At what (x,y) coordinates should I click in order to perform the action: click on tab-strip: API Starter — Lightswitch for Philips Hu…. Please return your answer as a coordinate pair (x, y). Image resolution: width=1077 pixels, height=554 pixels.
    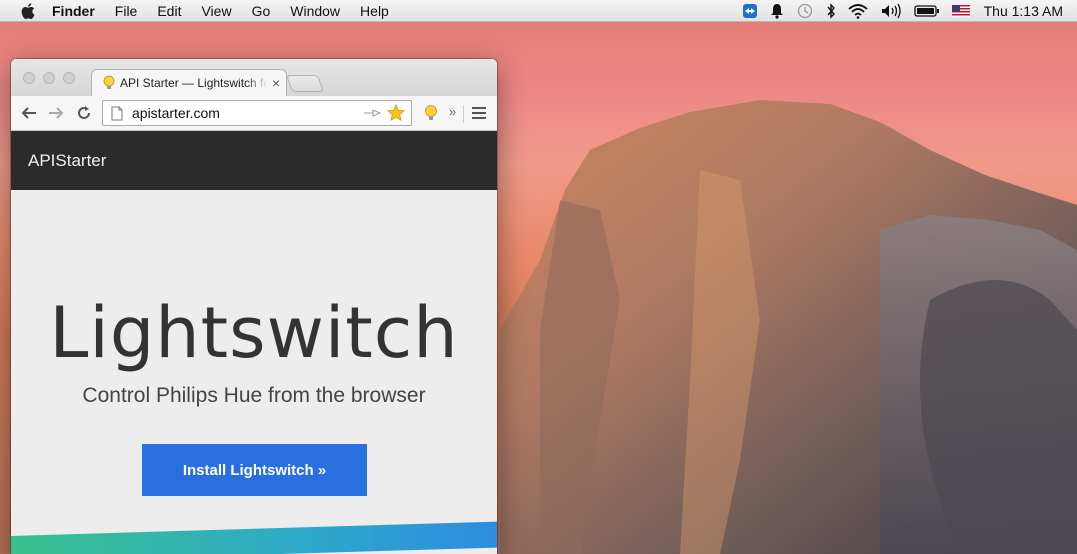
    Looking at the image, I should click on (254, 77).